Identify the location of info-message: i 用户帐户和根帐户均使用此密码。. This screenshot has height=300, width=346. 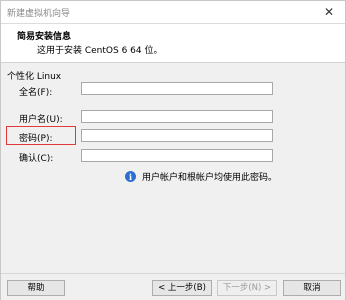
(201, 176).